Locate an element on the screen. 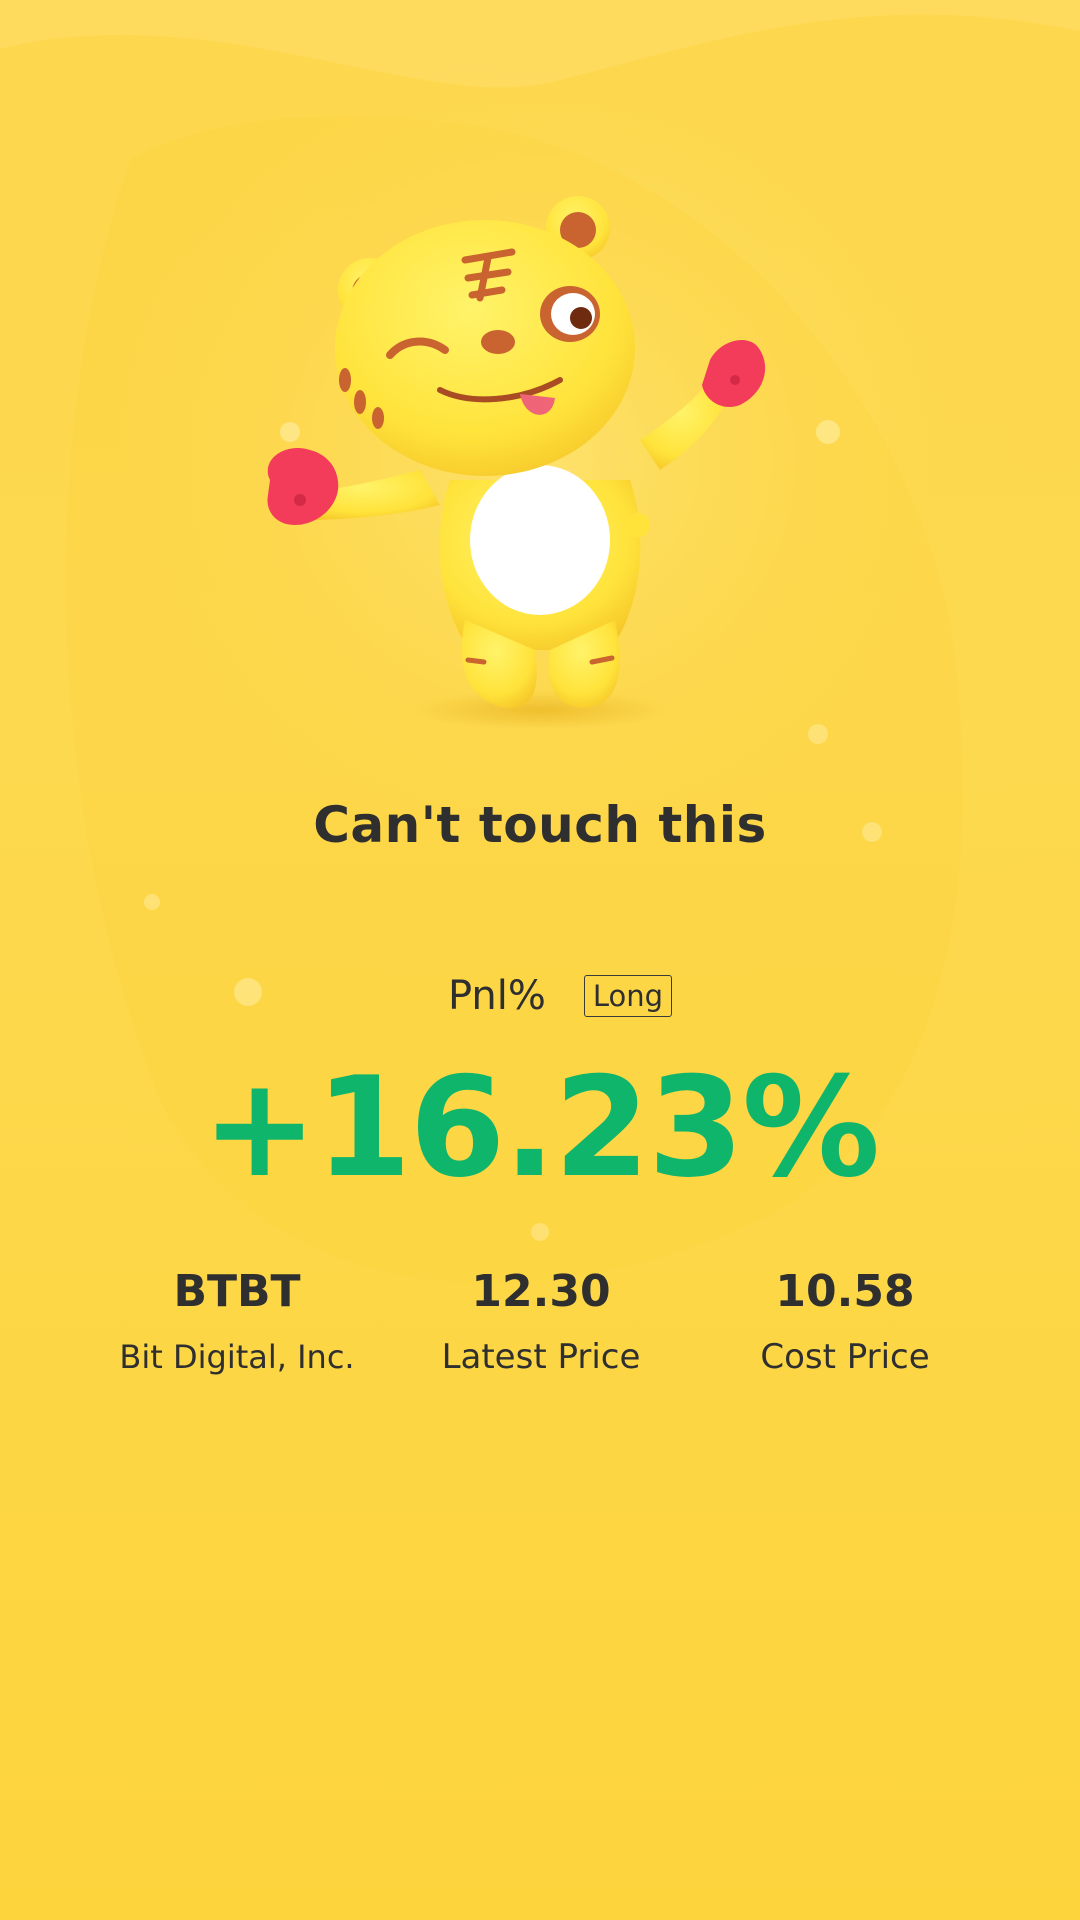 Image resolution: width=1080 pixels, height=1920 pixels. stock-info: BTBT Bit Digital, Inc. is located at coordinates (237, 1322).